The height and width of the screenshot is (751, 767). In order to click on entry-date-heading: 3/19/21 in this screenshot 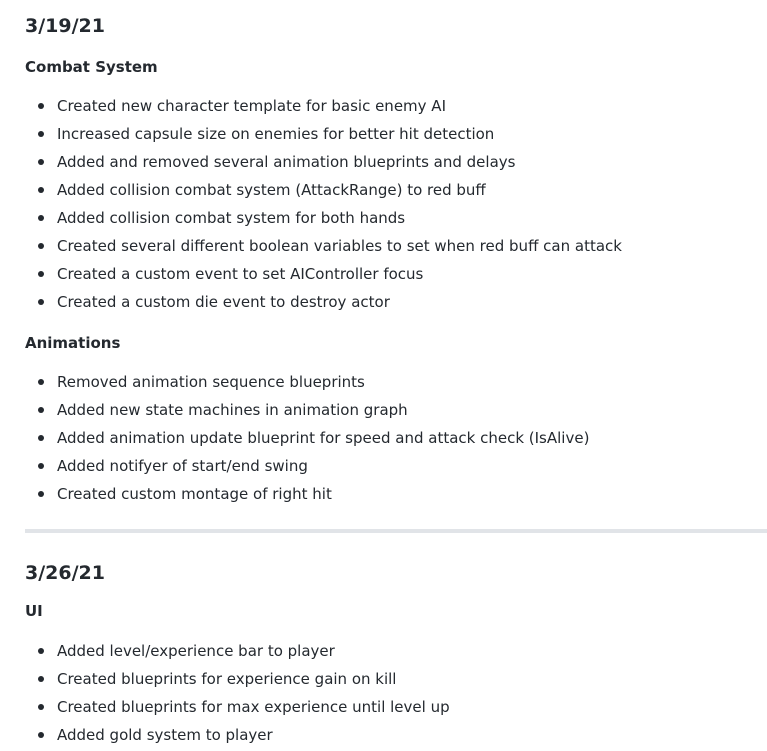, I will do `click(65, 26)`.